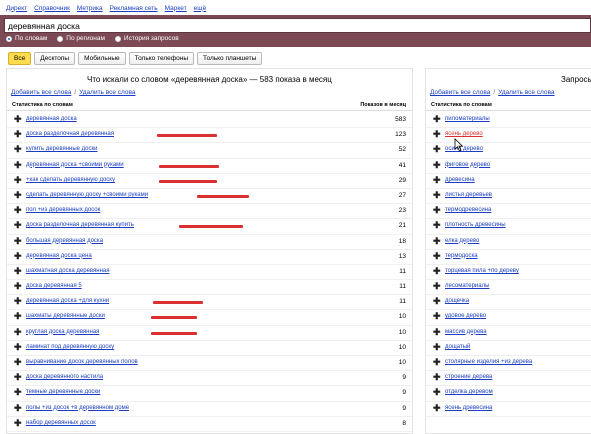  I want to click on column-count-header: Показов в месяц, so click(383, 105).